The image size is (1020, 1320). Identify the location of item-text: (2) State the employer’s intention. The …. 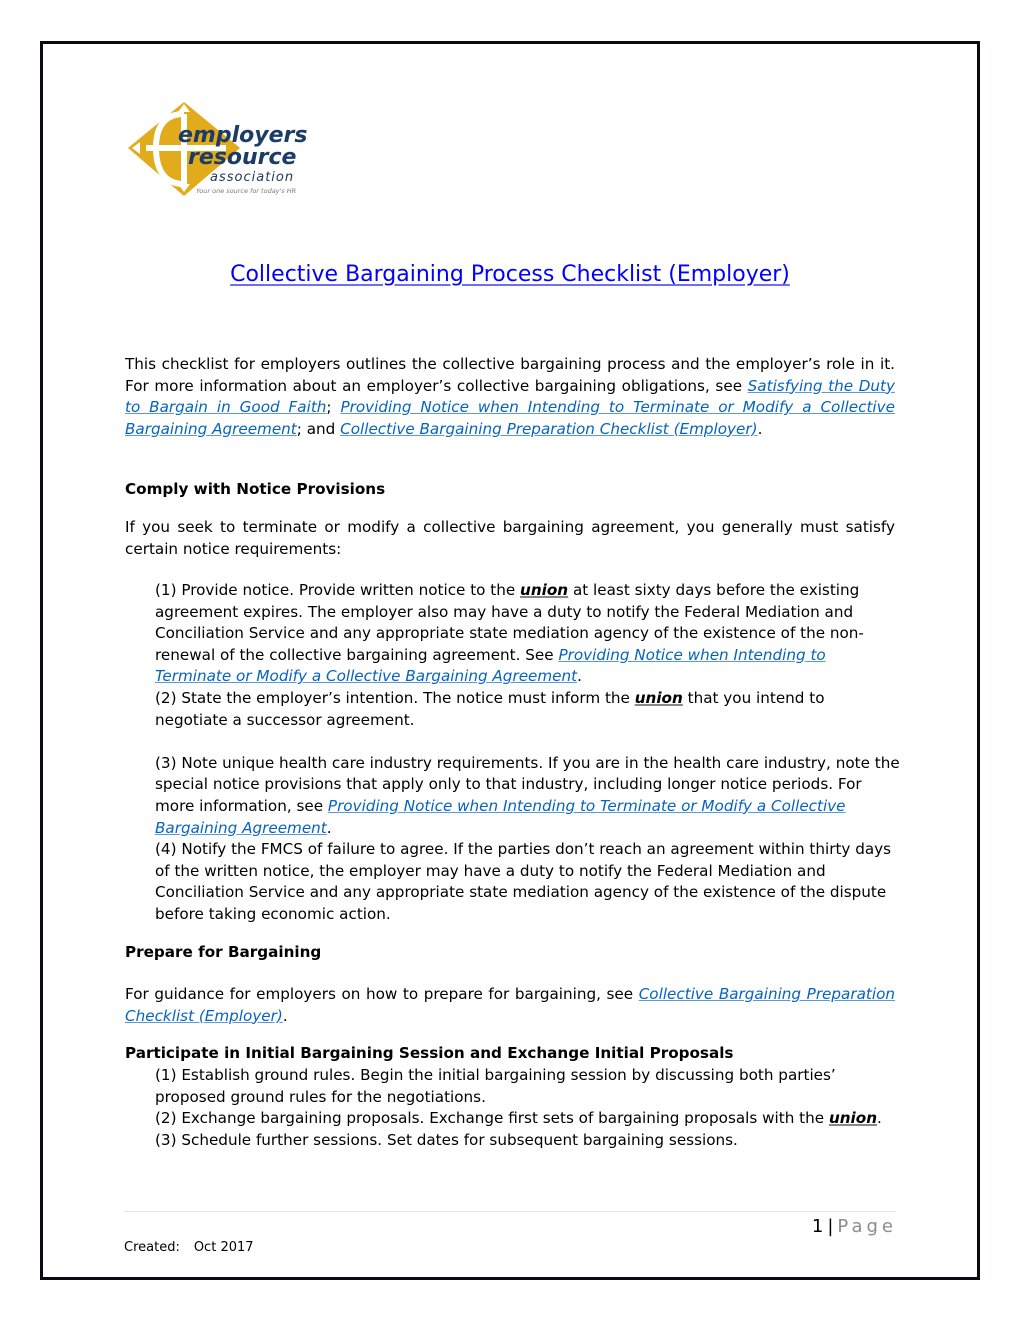
(395, 697).